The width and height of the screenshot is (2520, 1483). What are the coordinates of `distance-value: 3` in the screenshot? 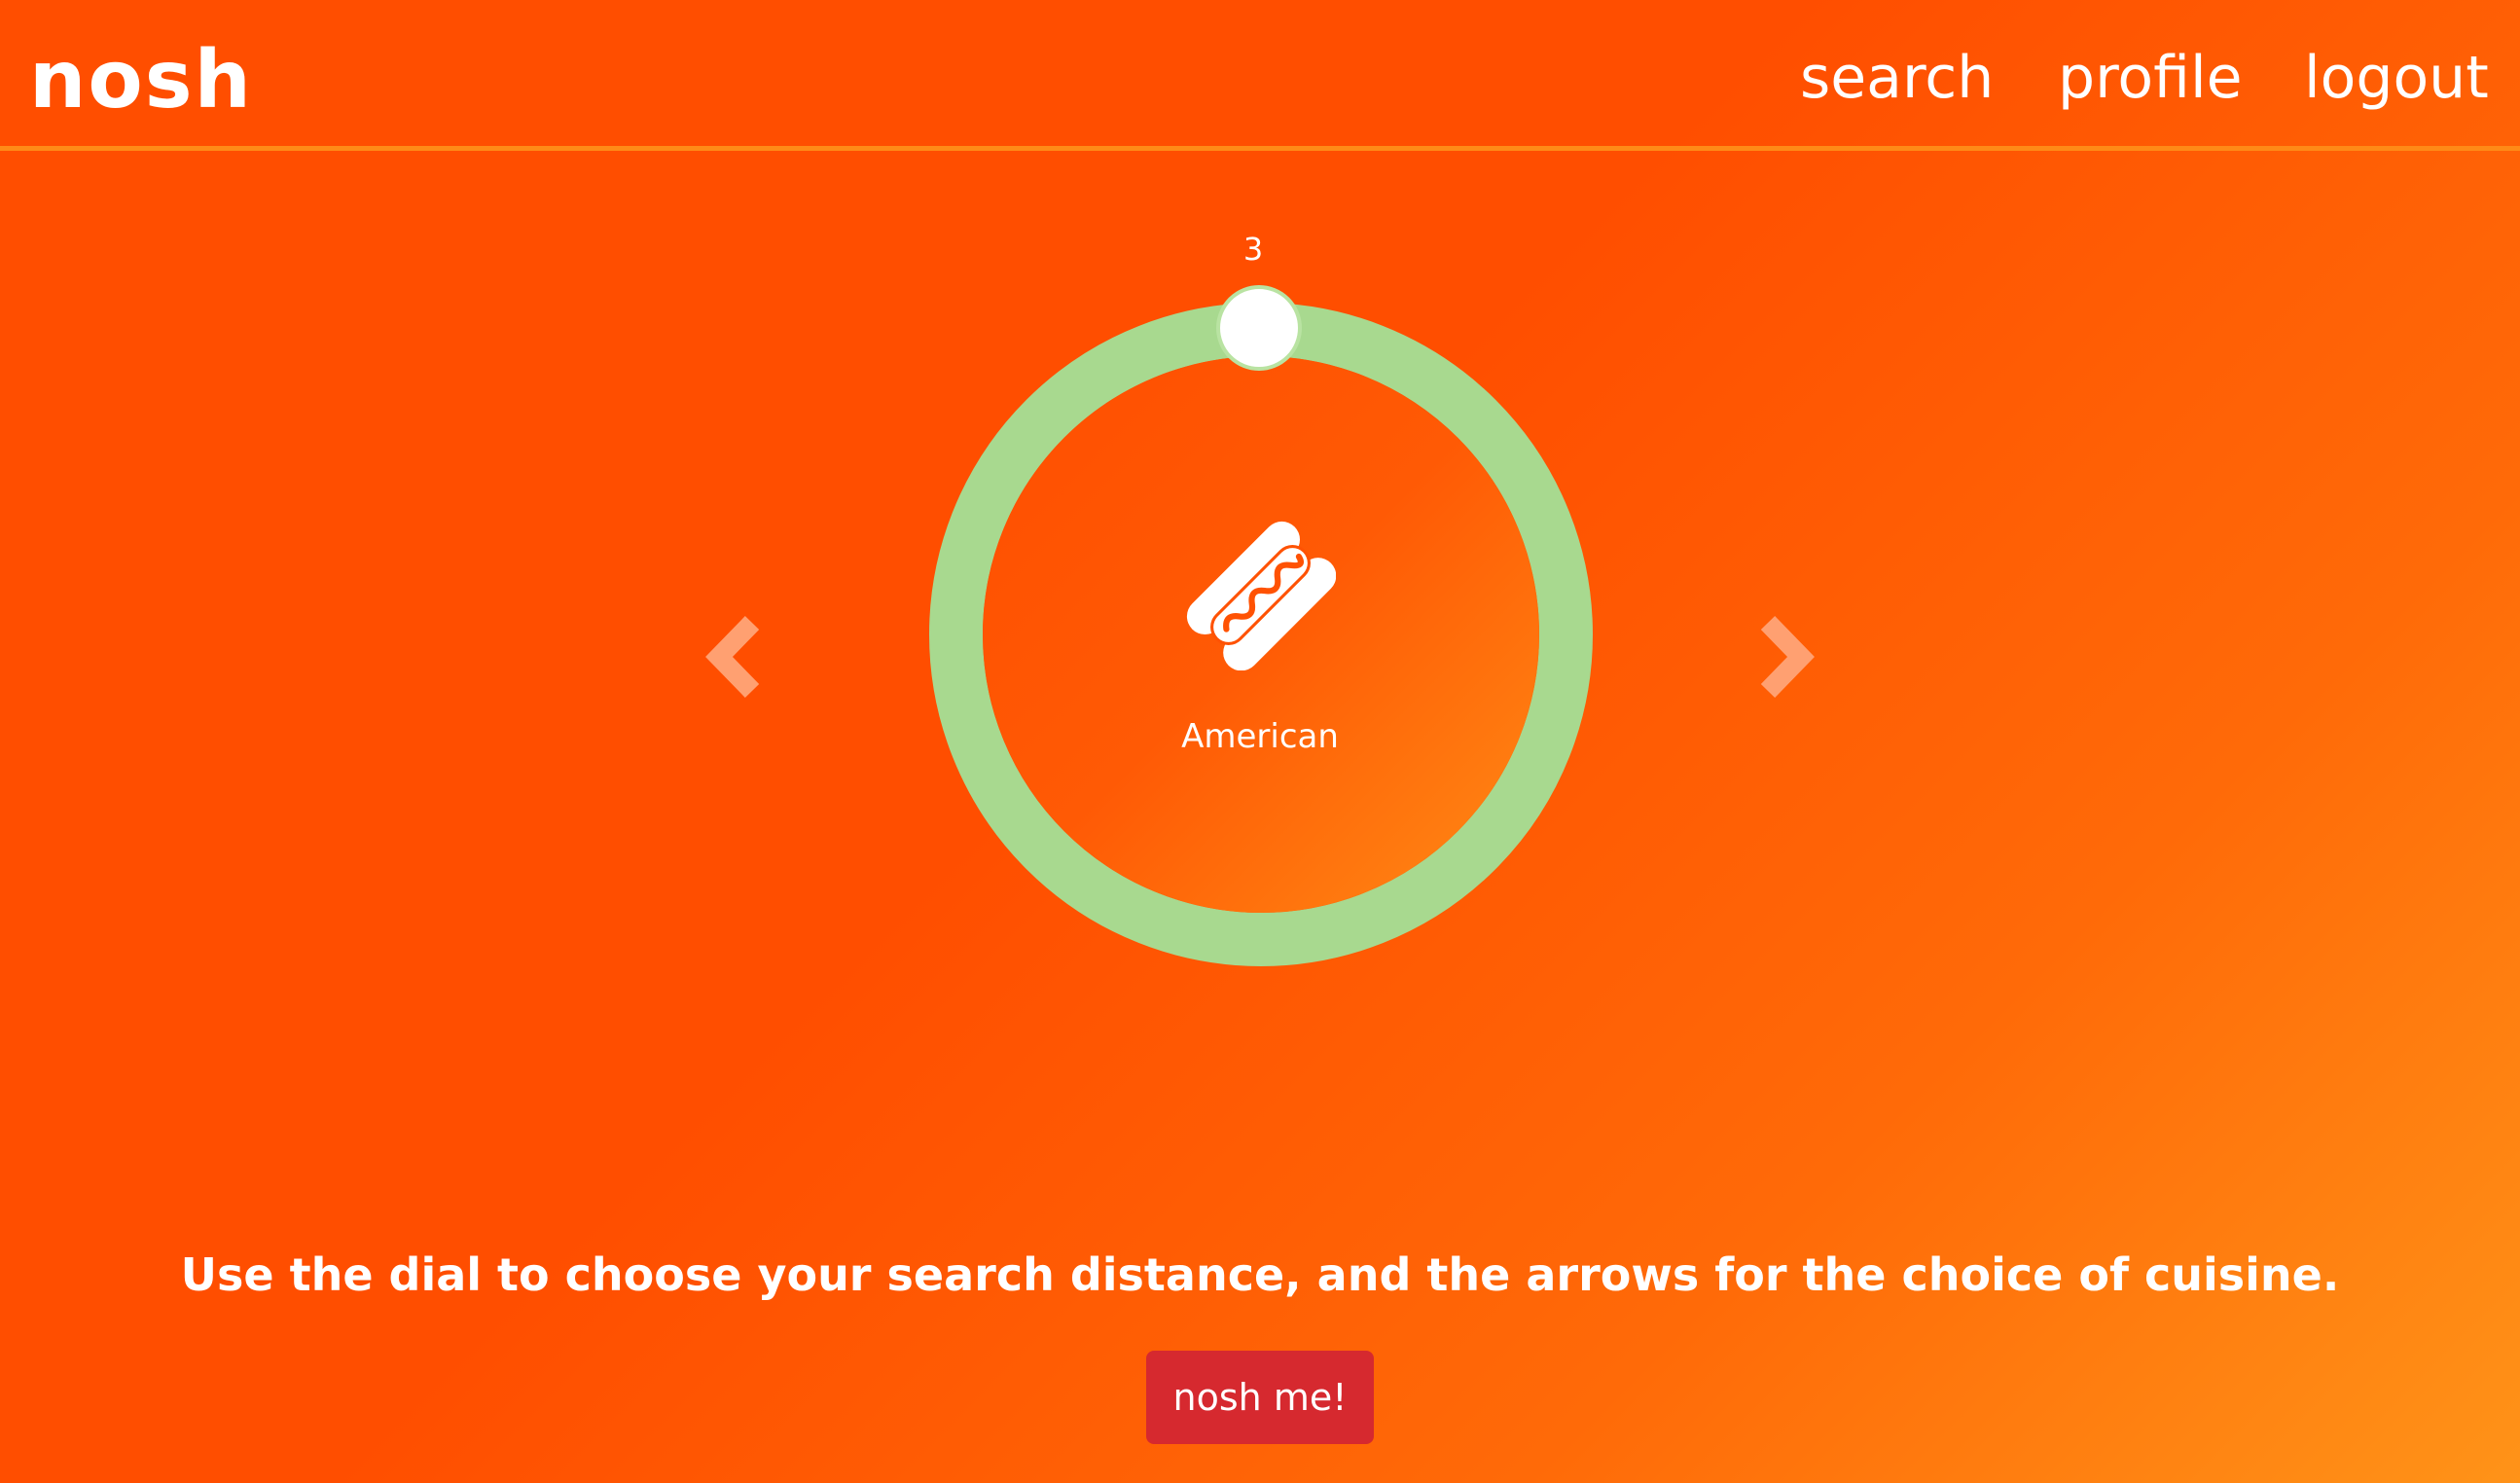 It's located at (1253, 250).